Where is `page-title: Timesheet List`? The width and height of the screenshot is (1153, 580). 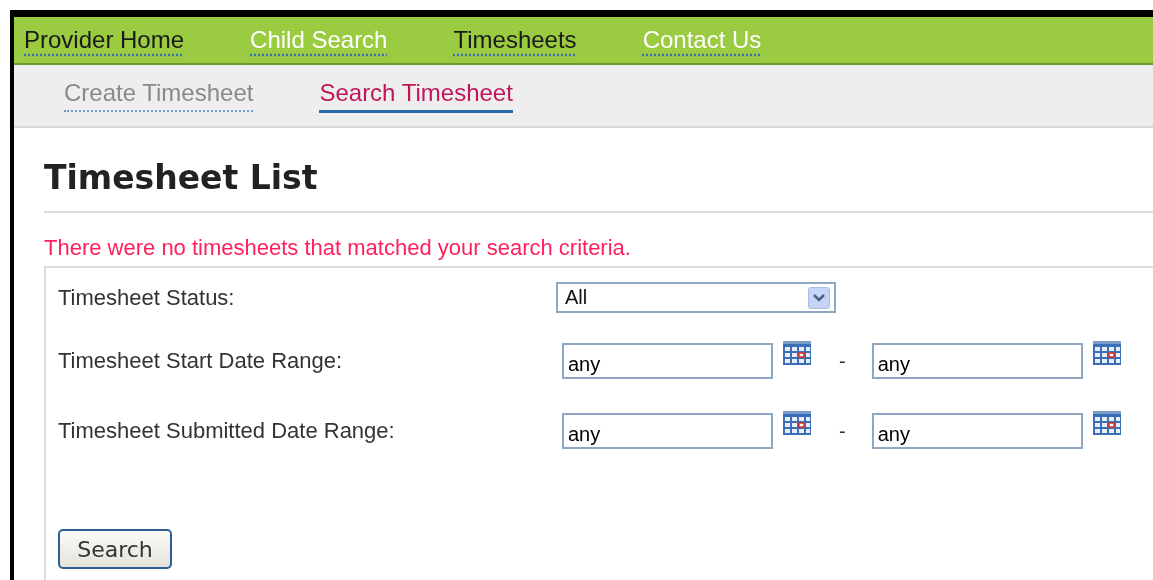 page-title: Timesheet List is located at coordinates (598, 170).